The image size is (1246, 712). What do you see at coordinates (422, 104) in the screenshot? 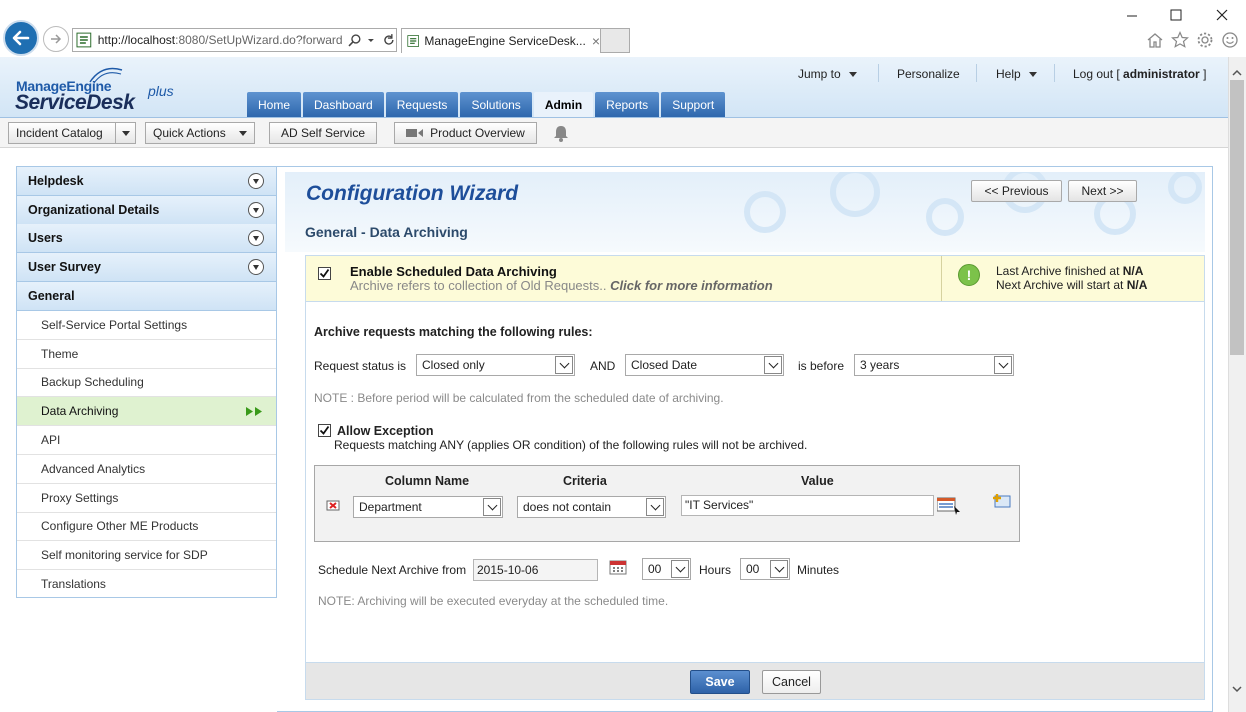
I see `tab-requests: Requests` at bounding box center [422, 104].